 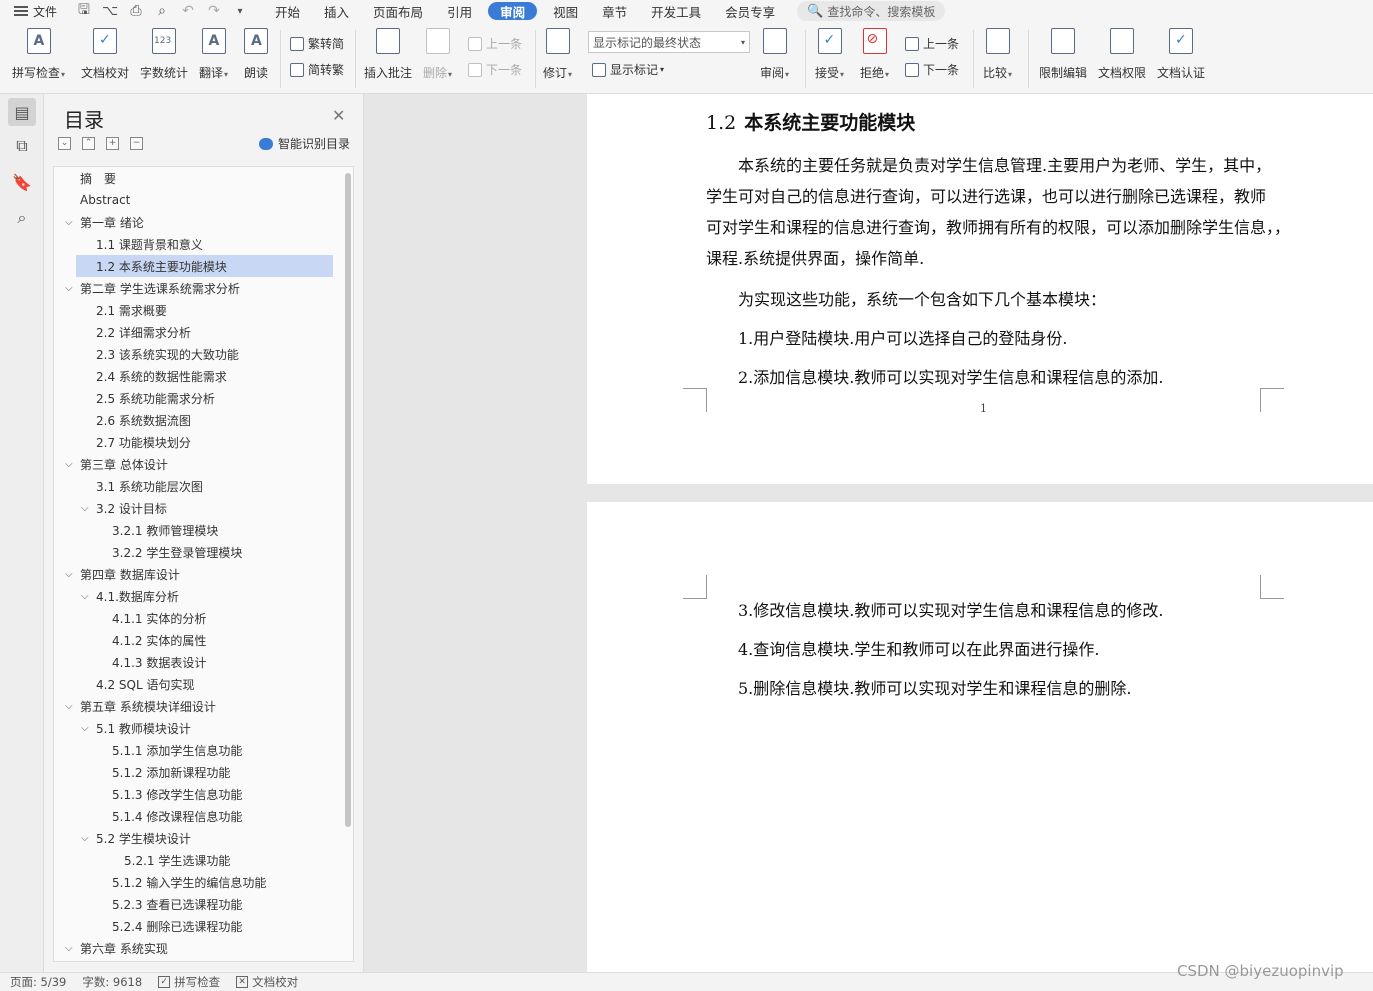 What do you see at coordinates (199, 310) in the screenshot?
I see `toc-item: 2.1 需求概要` at bounding box center [199, 310].